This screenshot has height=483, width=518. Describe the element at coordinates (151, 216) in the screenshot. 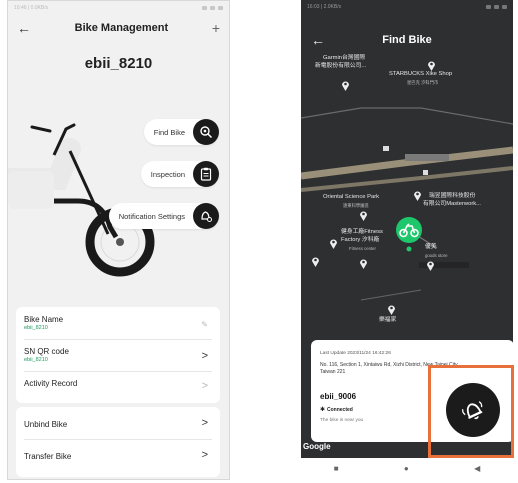

I see `notification-settings-label: Notification Settings` at that location.